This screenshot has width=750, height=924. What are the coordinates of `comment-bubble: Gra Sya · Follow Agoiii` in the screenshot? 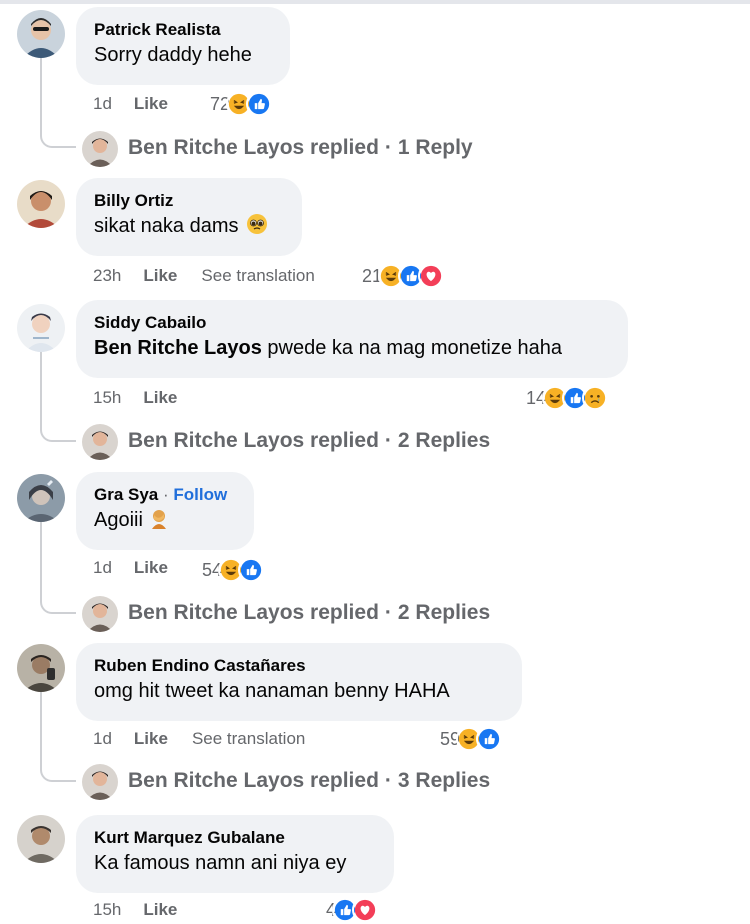 It's located at (165, 511).